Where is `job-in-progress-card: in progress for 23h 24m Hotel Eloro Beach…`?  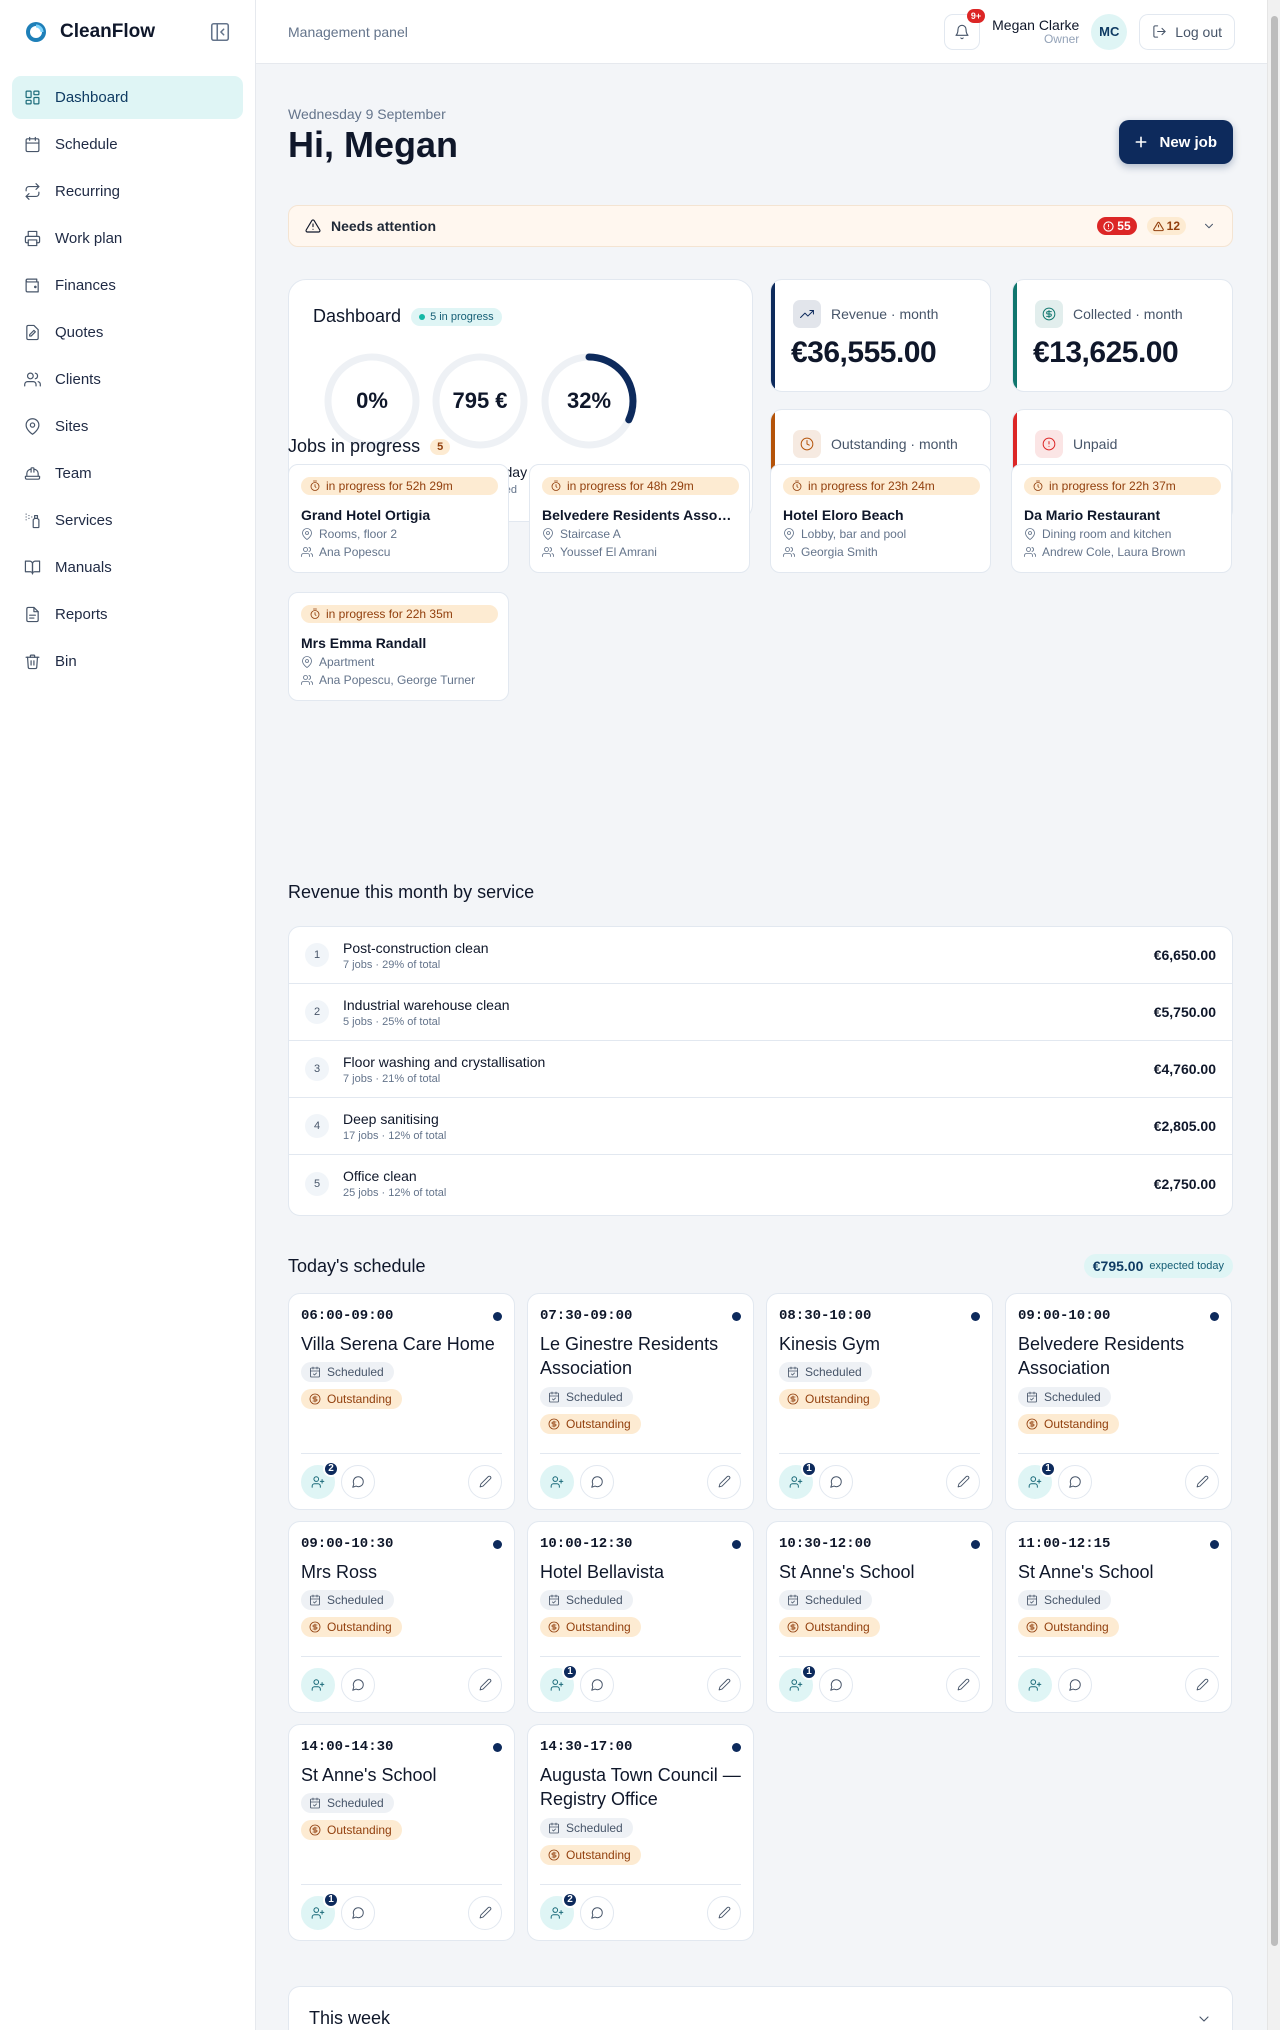
job-in-progress-card: in progress for 23h 24m Hotel Eloro Beach… is located at coordinates (880, 518).